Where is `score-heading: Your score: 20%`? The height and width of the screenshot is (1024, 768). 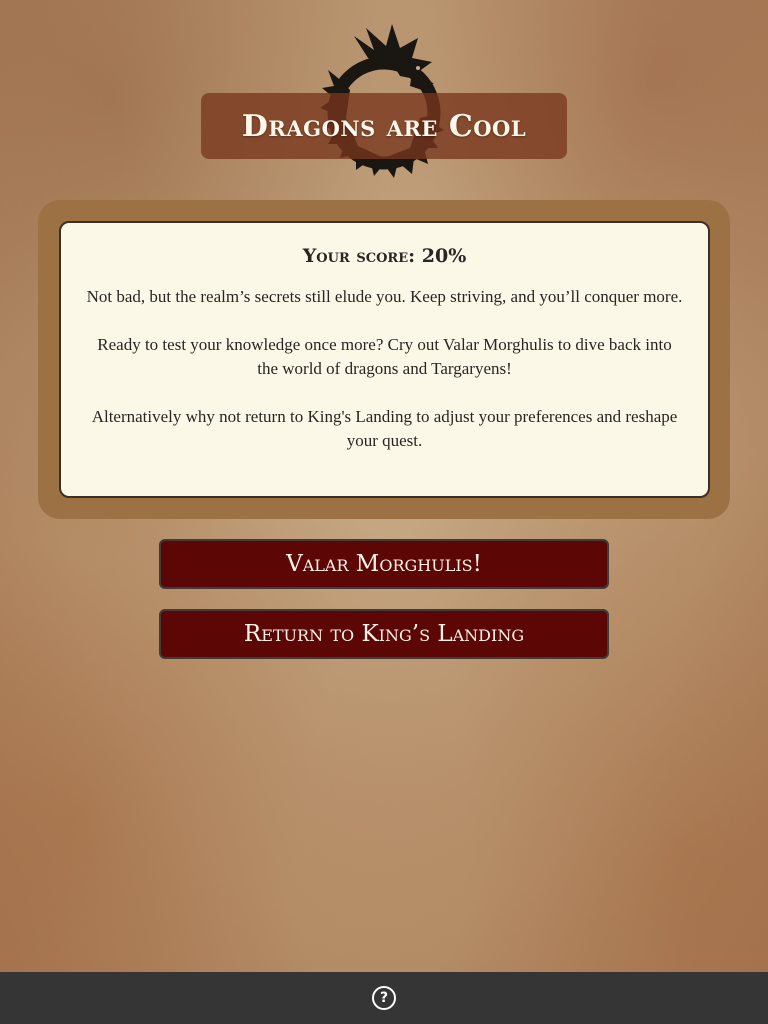
score-heading: Your score: 20% is located at coordinates (384, 256).